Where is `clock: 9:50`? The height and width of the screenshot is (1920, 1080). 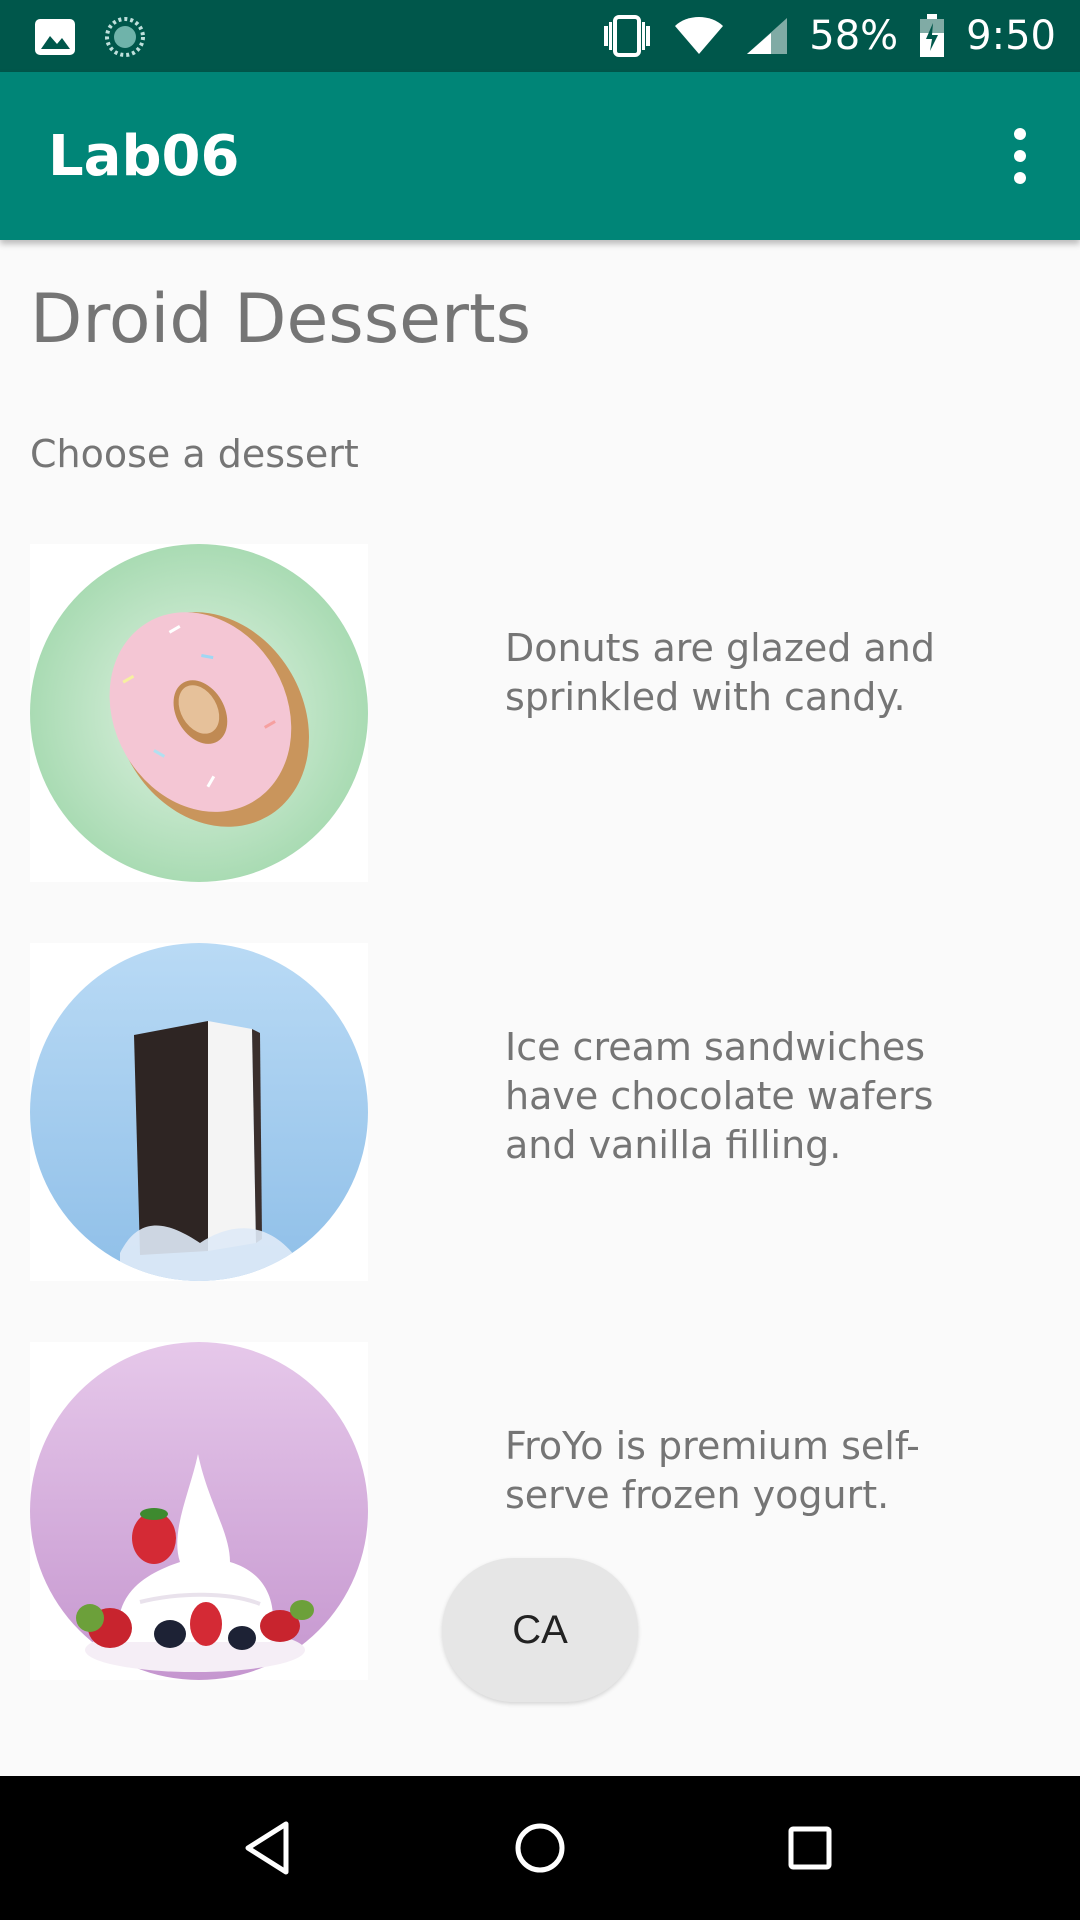
clock: 9:50 is located at coordinates (1011, 36).